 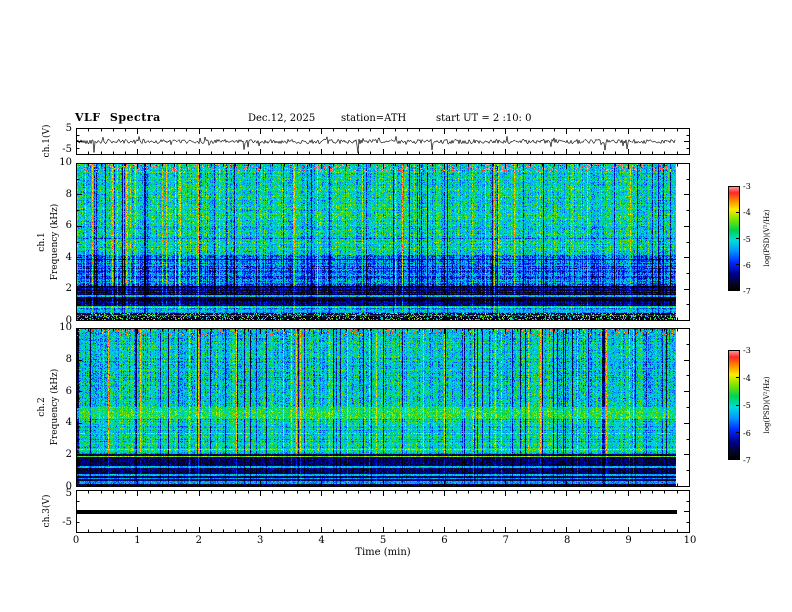 What do you see at coordinates (767, 405) in the screenshot?
I see `ch2-colorbar-label: log(PSD)(V²/Hz)` at bounding box center [767, 405].